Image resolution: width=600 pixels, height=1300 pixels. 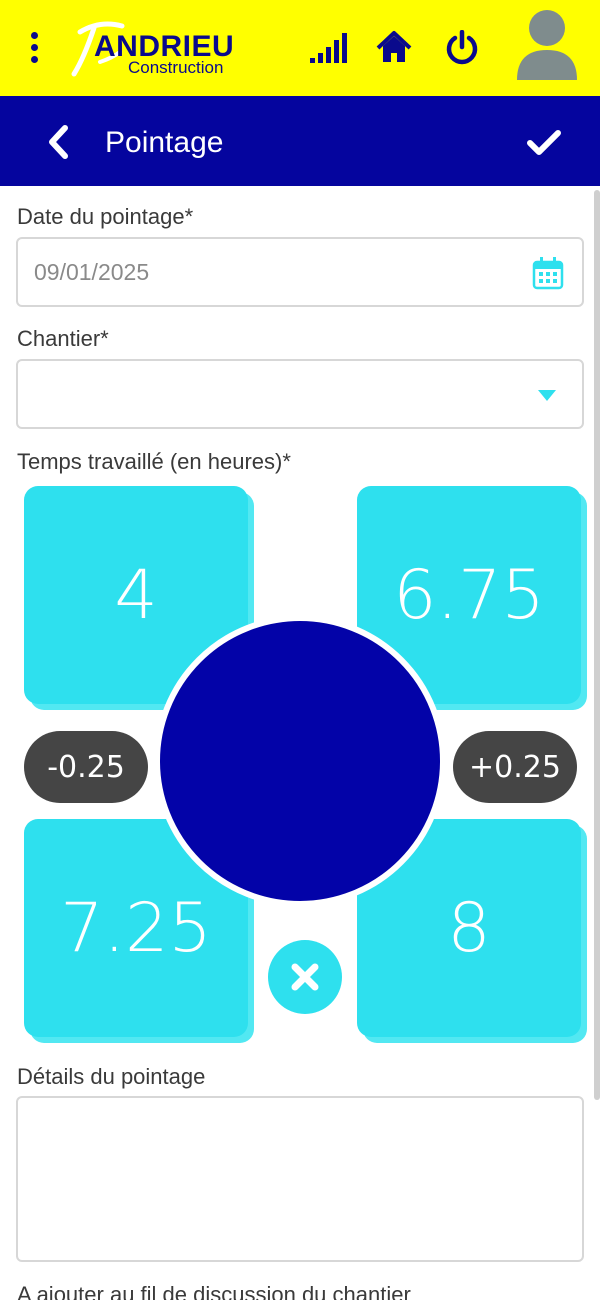 What do you see at coordinates (300, 272) in the screenshot?
I see `date-field: 09/01/2025` at bounding box center [300, 272].